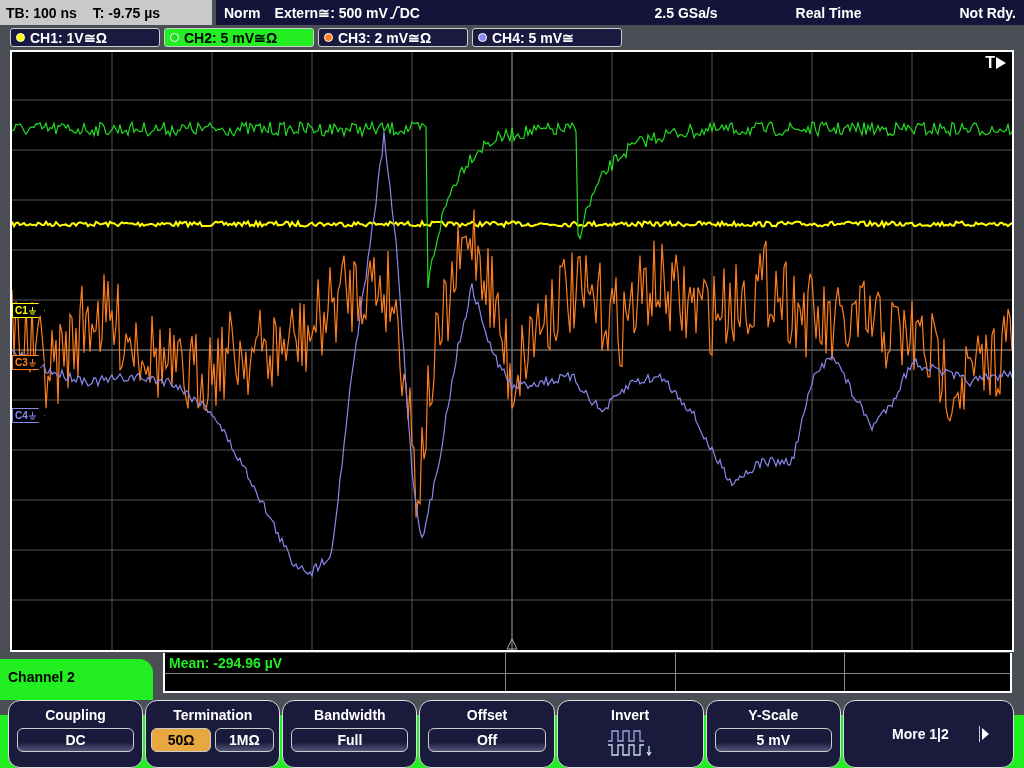 The image size is (1024, 768). What do you see at coordinates (126, 12) in the screenshot?
I see `trigger-time: T: -9.75 µs` at bounding box center [126, 12].